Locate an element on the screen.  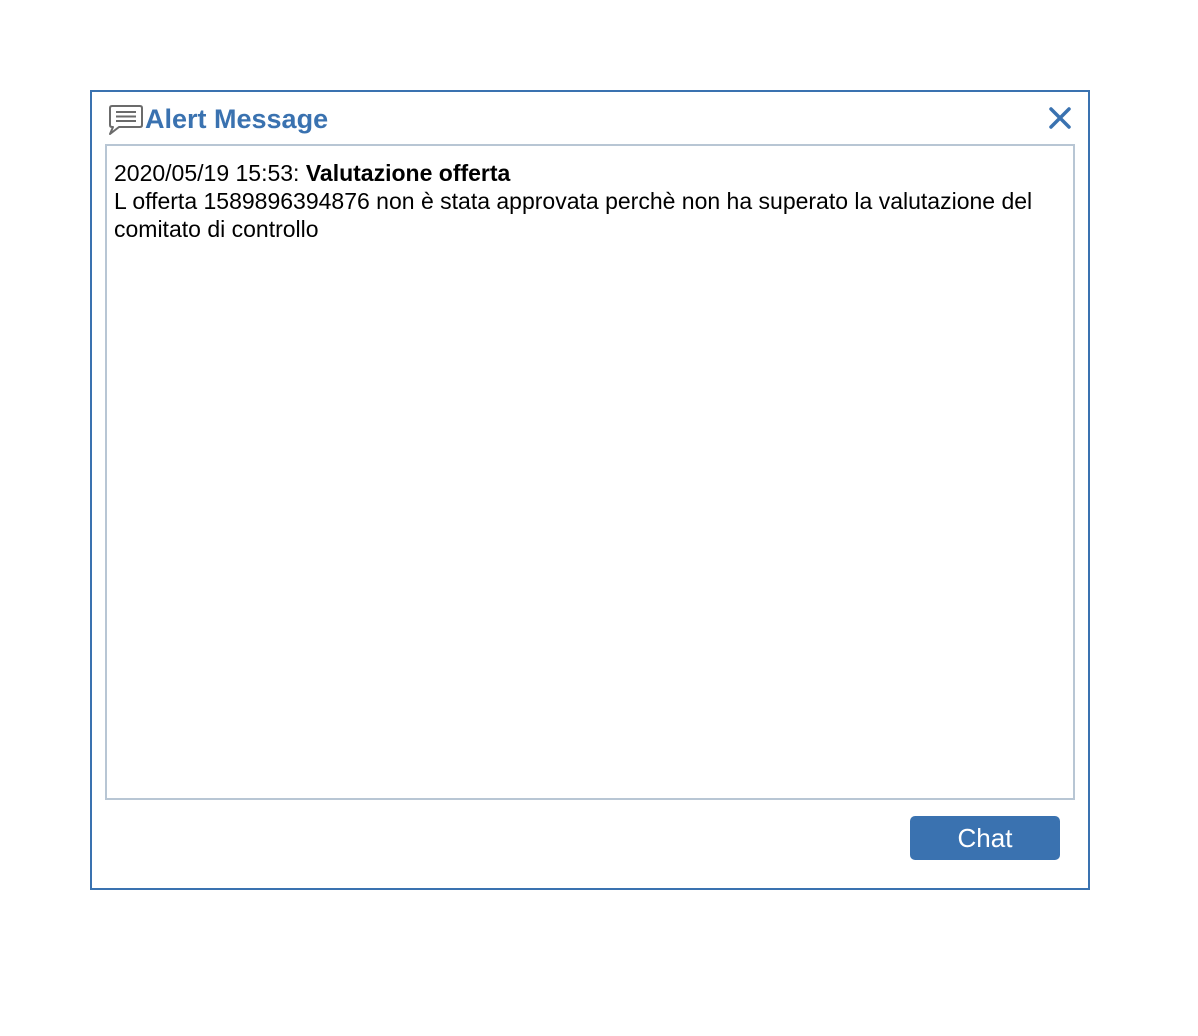
chat-button: Chat is located at coordinates (985, 838).